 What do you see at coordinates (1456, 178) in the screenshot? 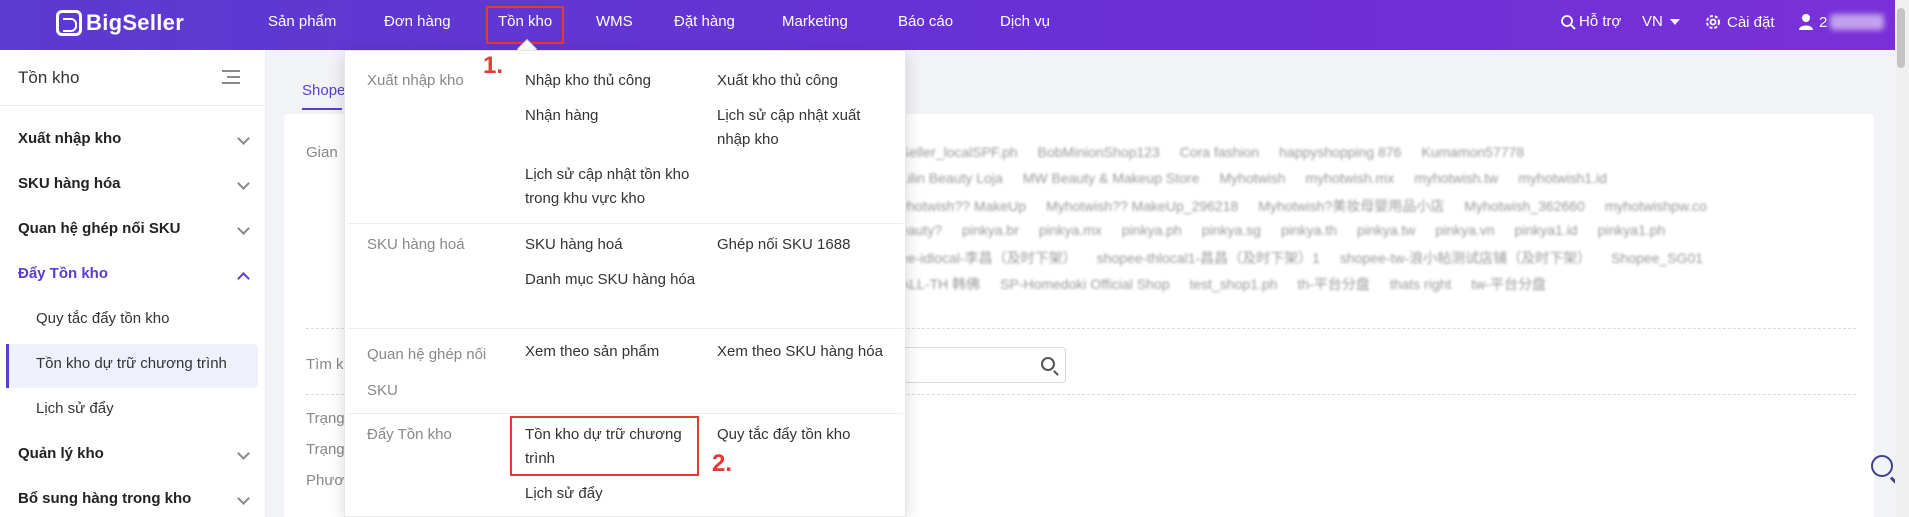
I see `shop-option: myhotwish.tw` at bounding box center [1456, 178].